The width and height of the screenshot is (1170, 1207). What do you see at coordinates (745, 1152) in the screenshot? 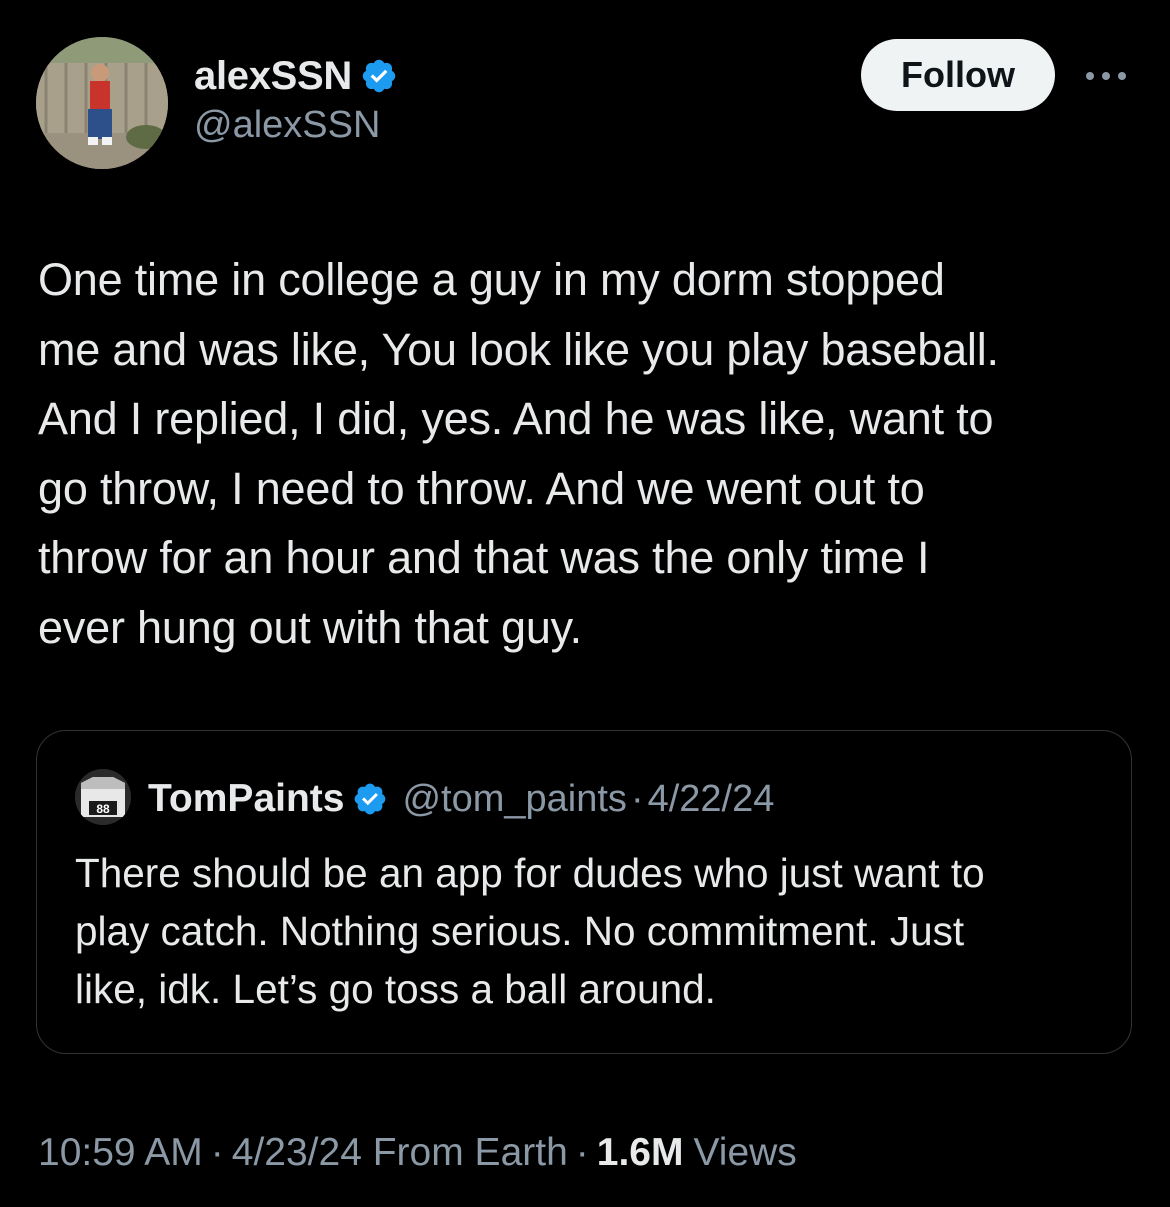
I see `views-label: Views` at bounding box center [745, 1152].